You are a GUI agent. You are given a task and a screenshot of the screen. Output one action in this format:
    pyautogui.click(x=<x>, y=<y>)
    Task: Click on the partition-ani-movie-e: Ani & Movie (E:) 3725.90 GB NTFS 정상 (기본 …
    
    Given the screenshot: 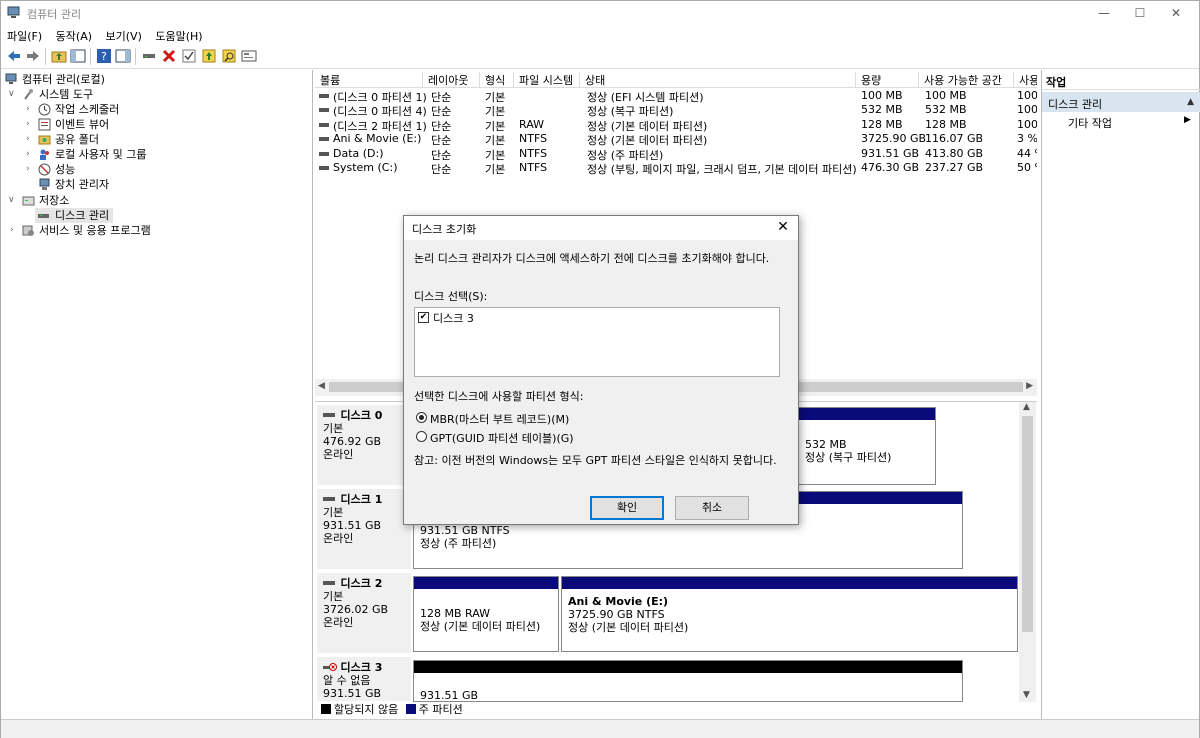 What is the action you would take?
    pyautogui.click(x=789, y=614)
    